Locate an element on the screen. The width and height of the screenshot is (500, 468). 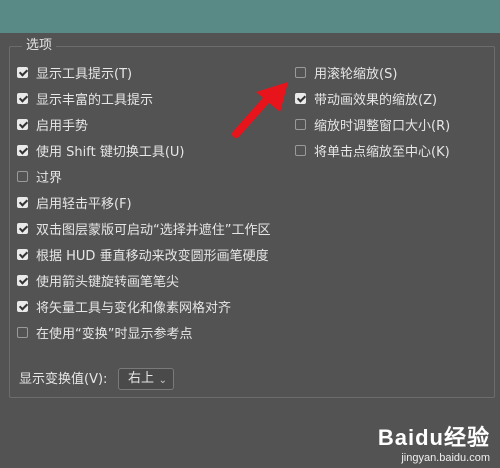
option-double-click-mask: 双击图层蒙版可启动“选择并遮住”工作区 is located at coordinates (144, 228).